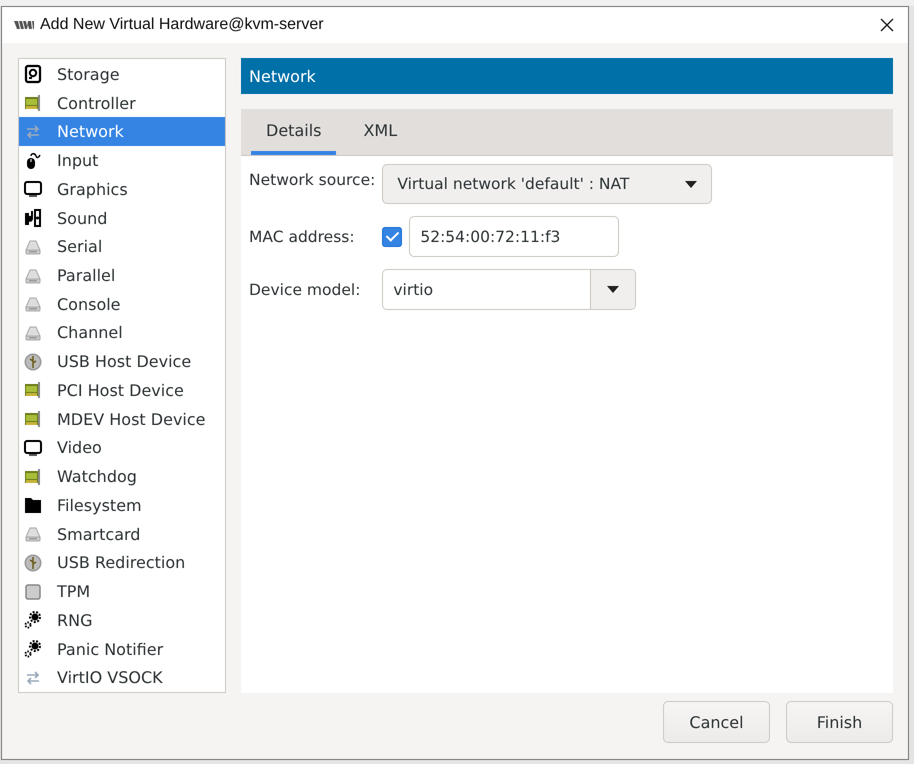 The image size is (914, 764). What do you see at coordinates (24, 25) in the screenshot?
I see `app-logo-icon` at bounding box center [24, 25].